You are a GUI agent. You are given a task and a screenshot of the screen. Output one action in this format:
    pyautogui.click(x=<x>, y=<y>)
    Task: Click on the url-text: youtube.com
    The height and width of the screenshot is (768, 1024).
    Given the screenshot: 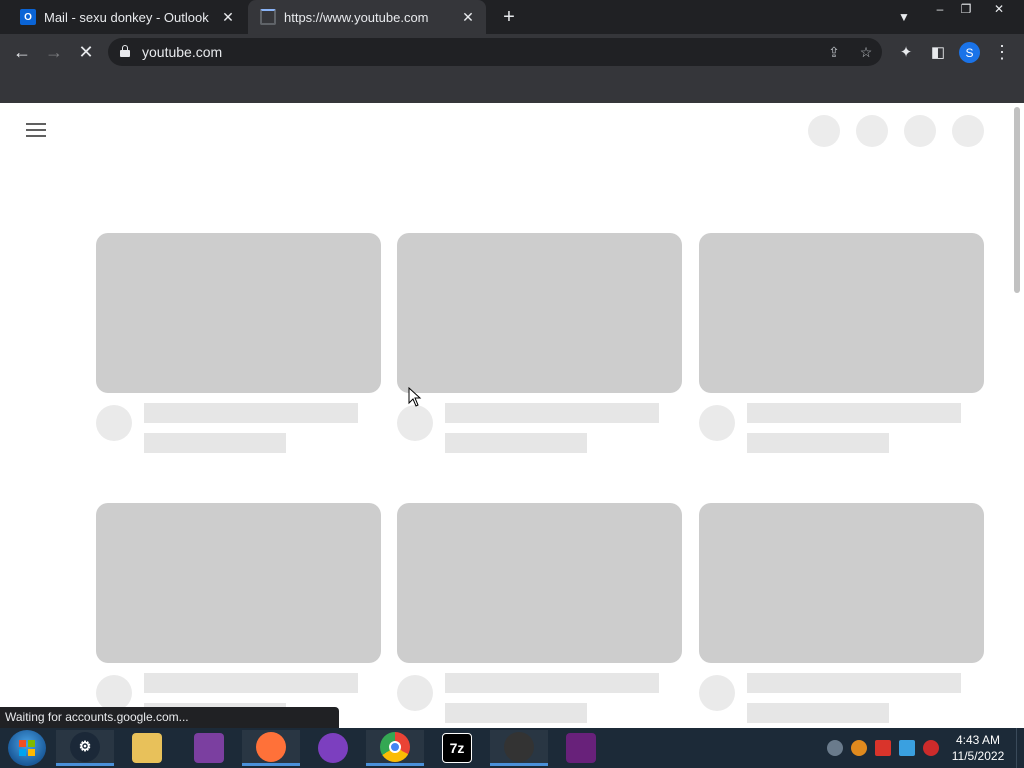 What is the action you would take?
    pyautogui.click(x=182, y=52)
    